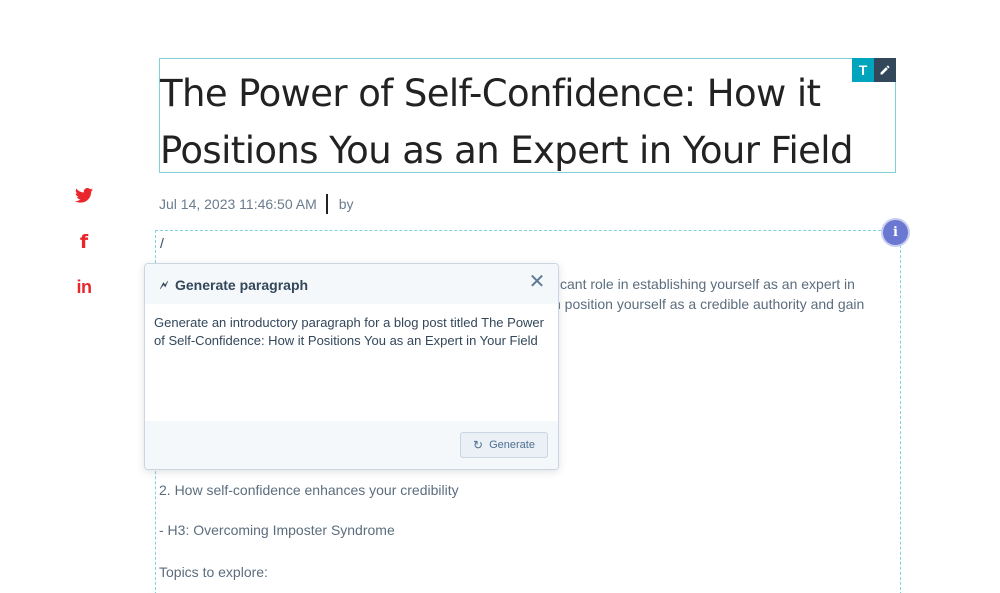  Describe the element at coordinates (277, 530) in the screenshot. I see `outline-item: - H3: Overcoming Imposter Syndrome` at that location.